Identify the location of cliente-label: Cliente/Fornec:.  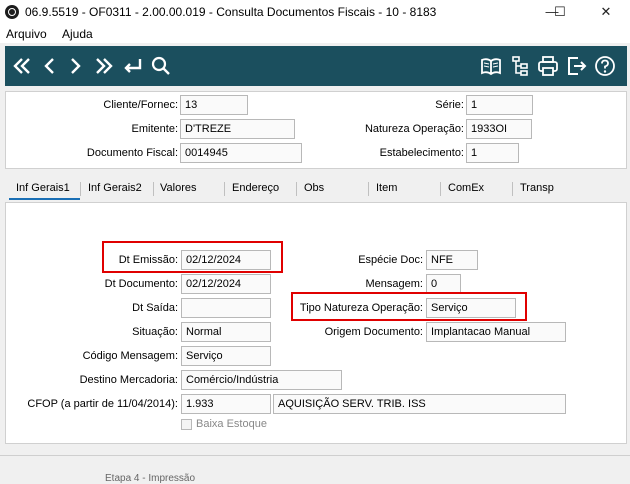
(140, 105).